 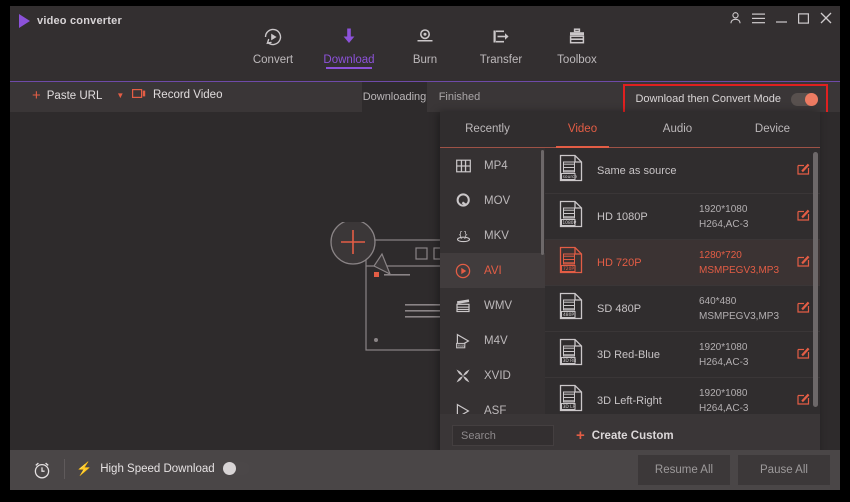 What do you see at coordinates (572, 308) in the screenshot?
I see `file-icon: 480P` at bounding box center [572, 308].